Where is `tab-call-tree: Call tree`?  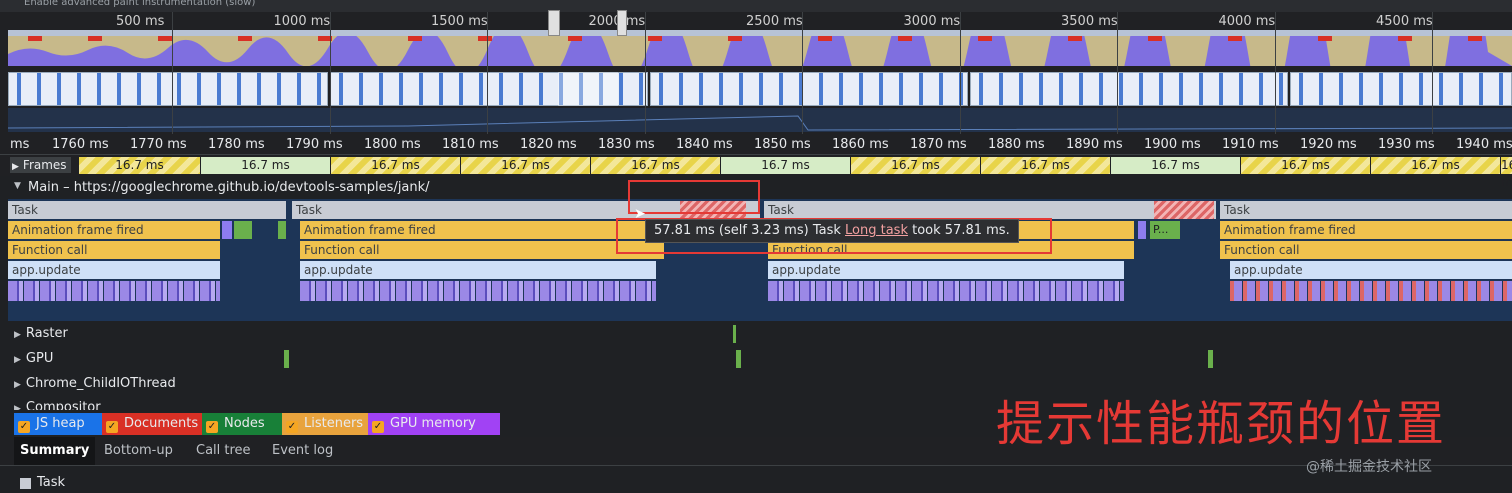
tab-call-tree: Call tree is located at coordinates (223, 451).